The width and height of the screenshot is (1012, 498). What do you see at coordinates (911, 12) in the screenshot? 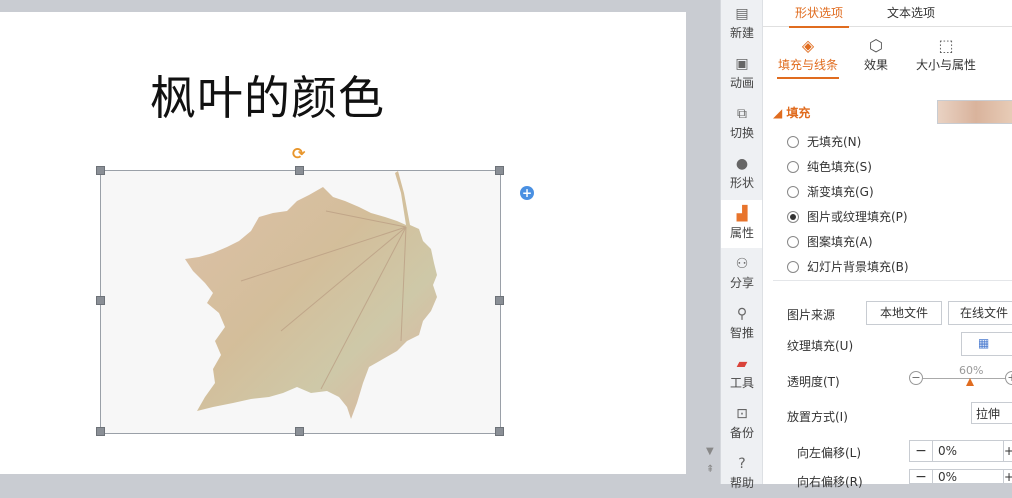
I see `tab-text-options: 文本选项` at bounding box center [911, 12].